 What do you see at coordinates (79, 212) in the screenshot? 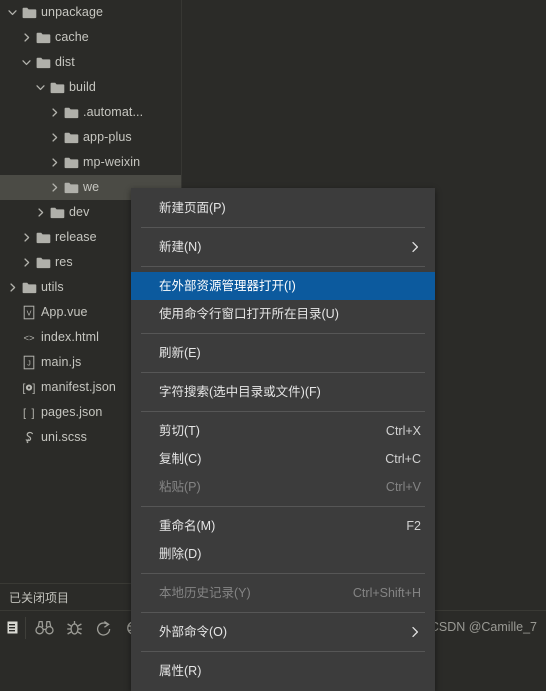
I see `tree-item-label: dev` at bounding box center [79, 212].